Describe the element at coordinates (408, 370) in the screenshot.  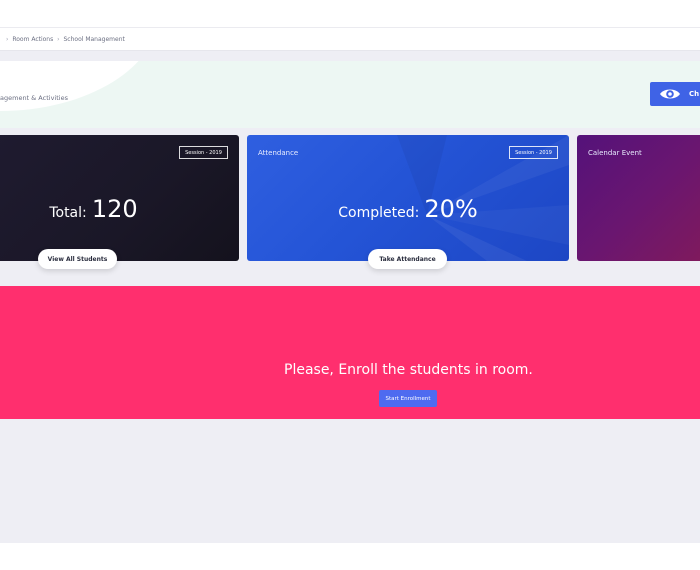
I see `enroll-message: Please, Enroll the students in room.` at that location.